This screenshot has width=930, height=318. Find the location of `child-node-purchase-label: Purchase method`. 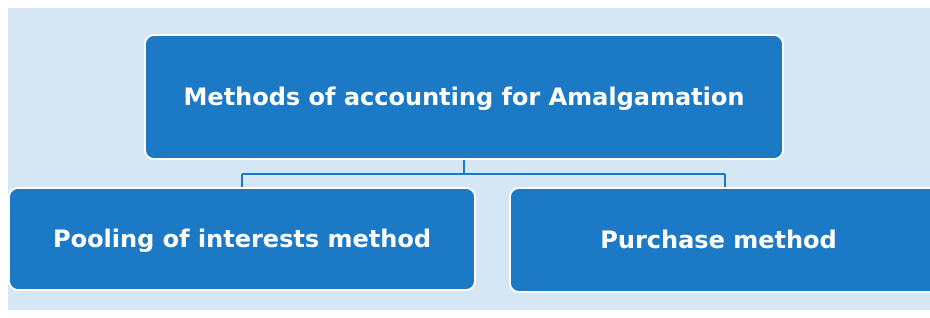

child-node-purchase-label: Purchase method is located at coordinates (718, 240).